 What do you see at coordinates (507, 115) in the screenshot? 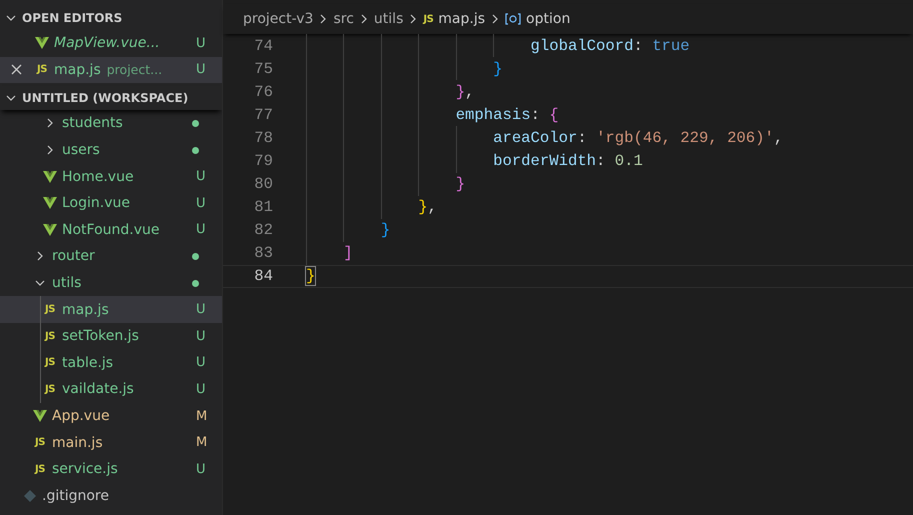
I see `code-line: emphasis: {` at bounding box center [507, 115].